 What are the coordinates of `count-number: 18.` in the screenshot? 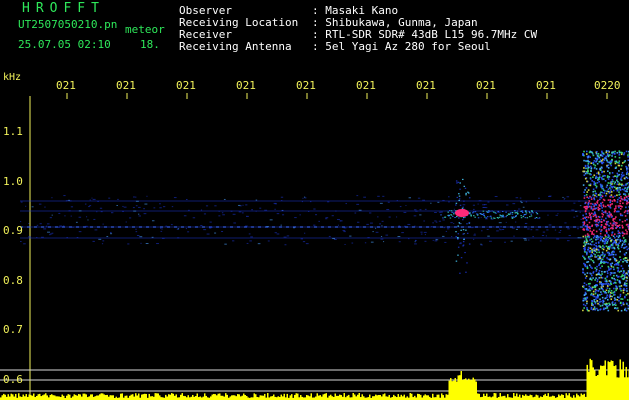 It's located at (150, 44).